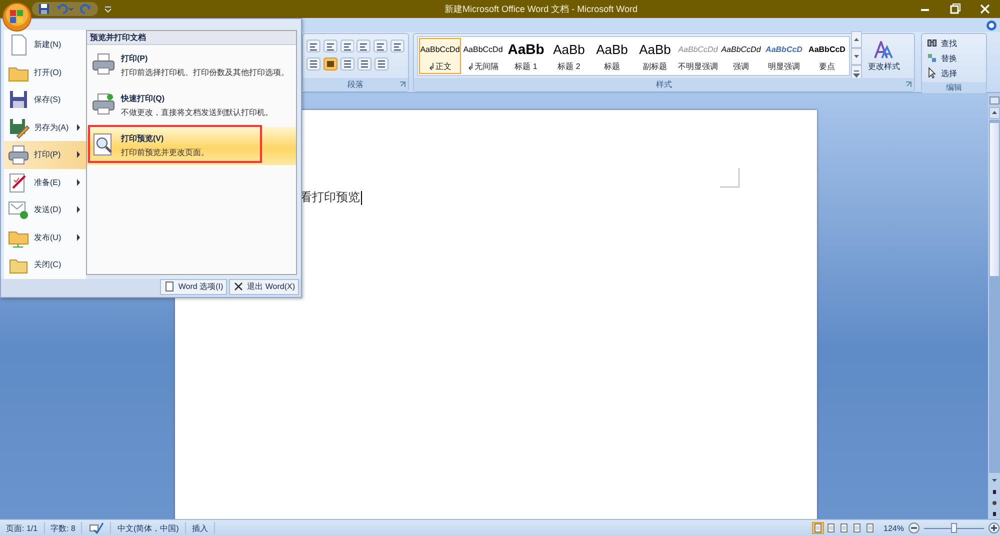  I want to click on menu-item: 另存为(A), so click(45, 127).